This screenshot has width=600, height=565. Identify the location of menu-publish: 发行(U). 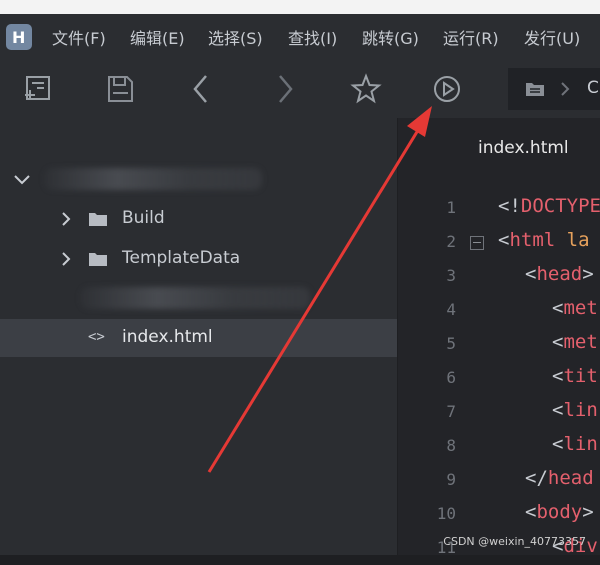
(552, 37).